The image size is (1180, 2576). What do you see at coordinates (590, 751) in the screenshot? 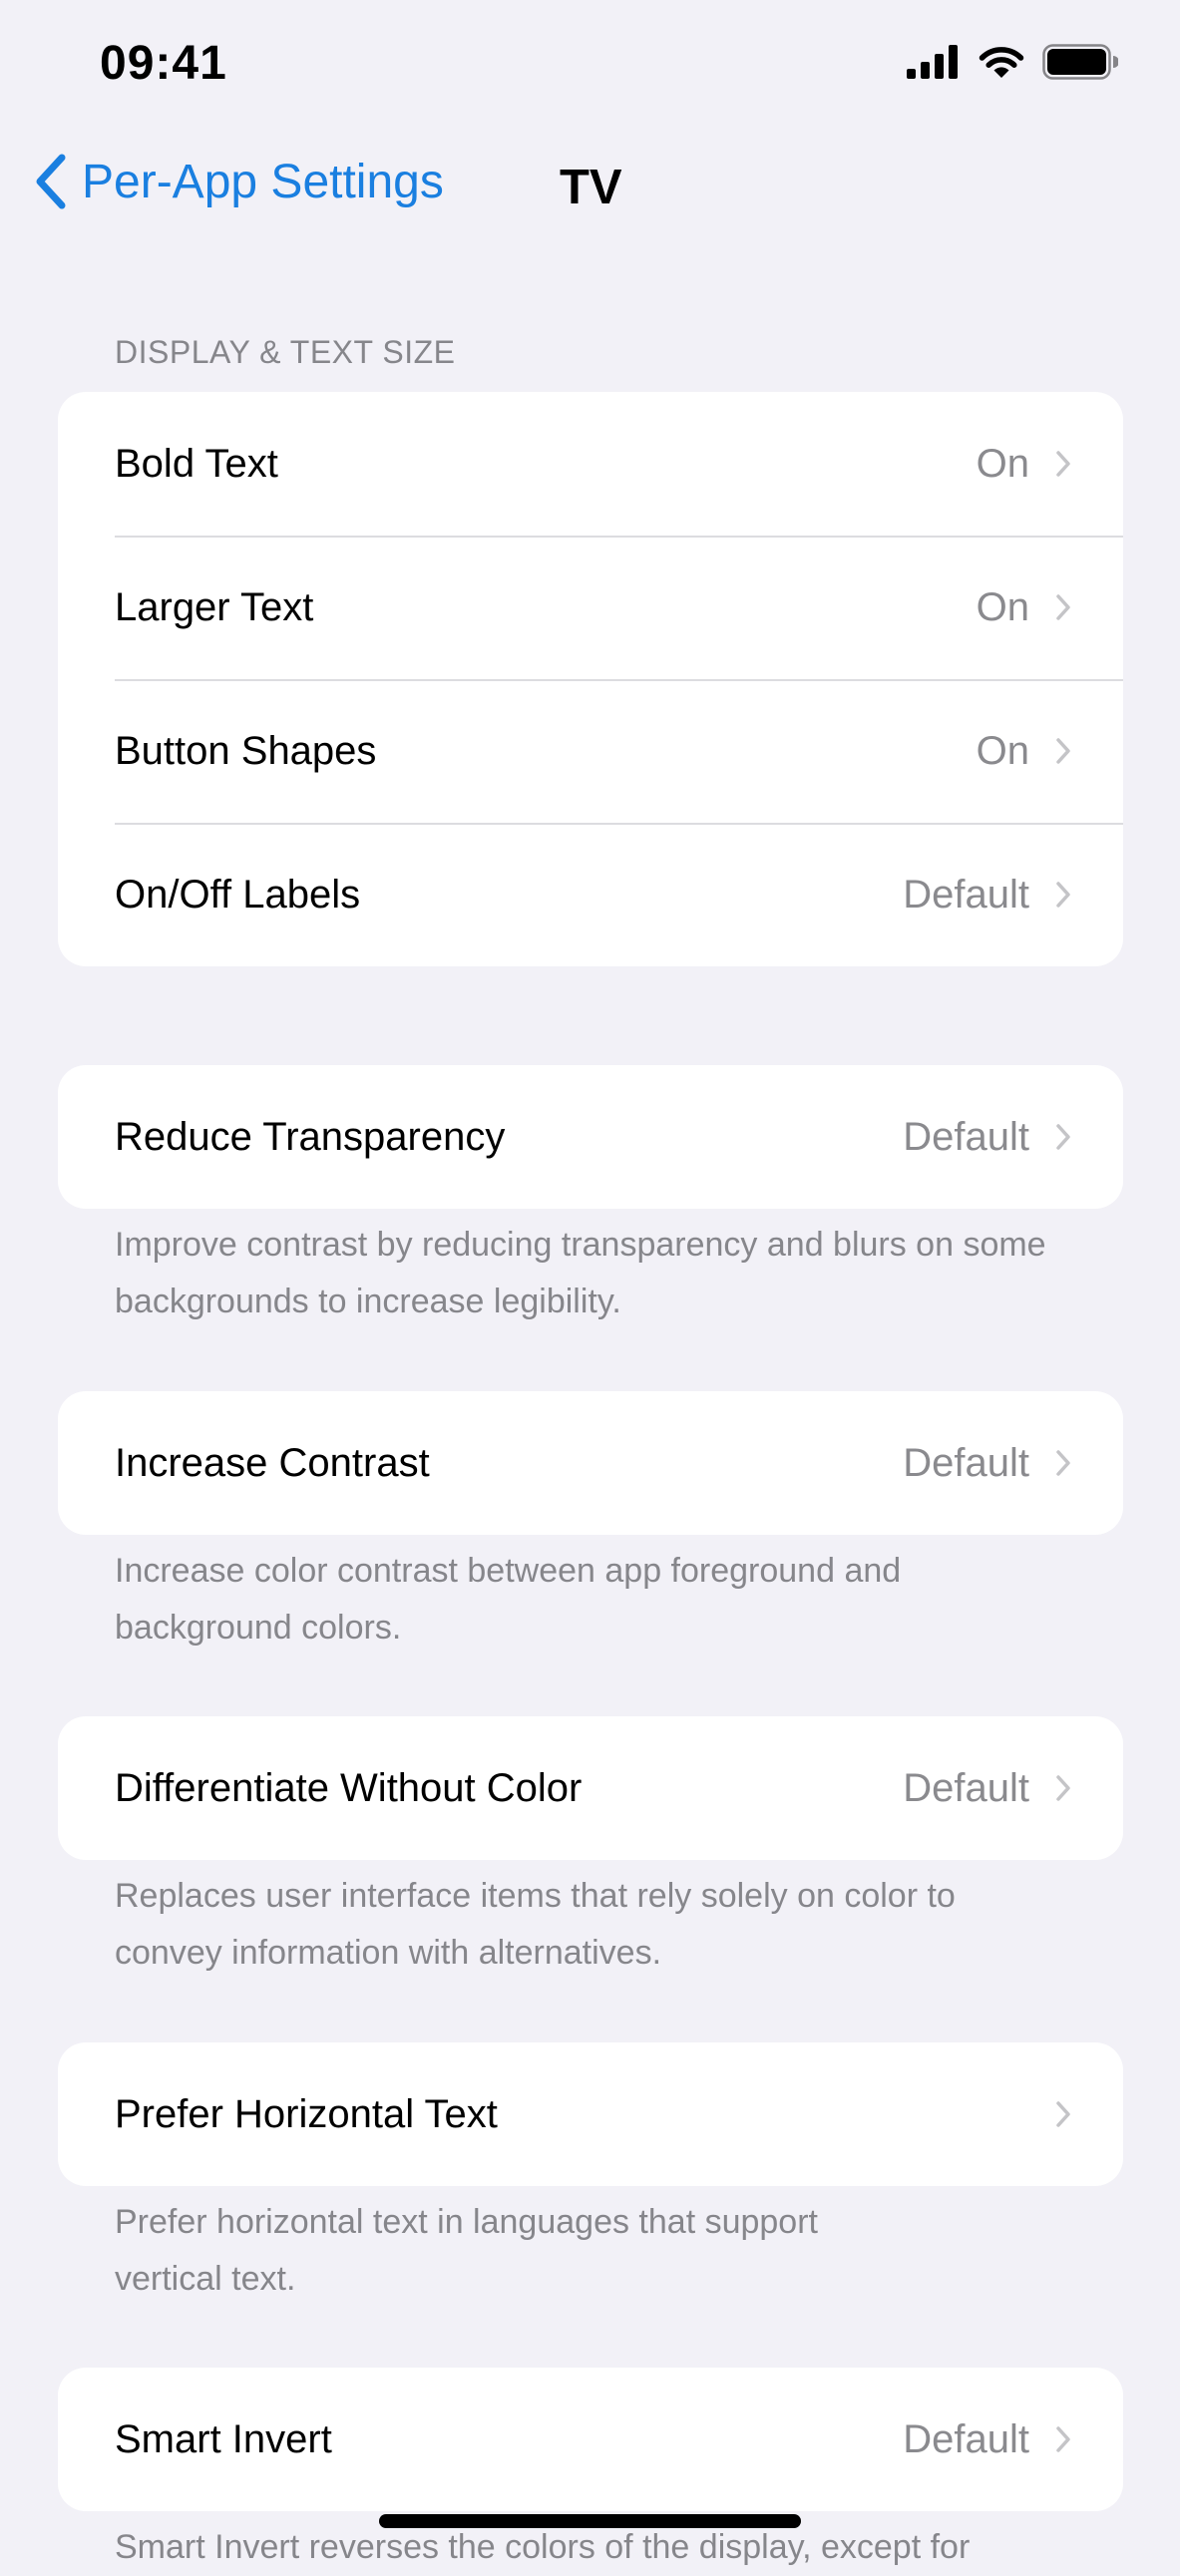
I see `row-button-shapes: Button Shapes On` at bounding box center [590, 751].